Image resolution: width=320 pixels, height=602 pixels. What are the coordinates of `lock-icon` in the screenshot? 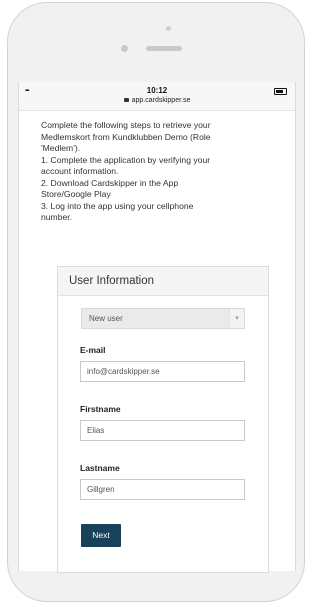 It's located at (126, 100).